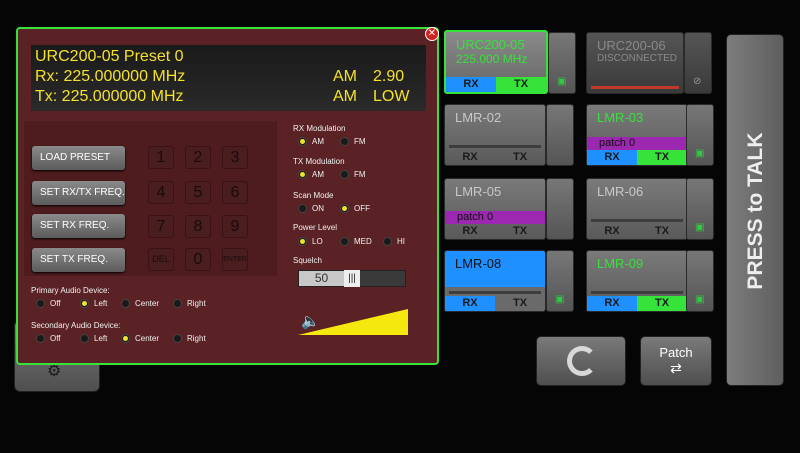  I want to click on squelch-slider: 50 |||, so click(352, 278).